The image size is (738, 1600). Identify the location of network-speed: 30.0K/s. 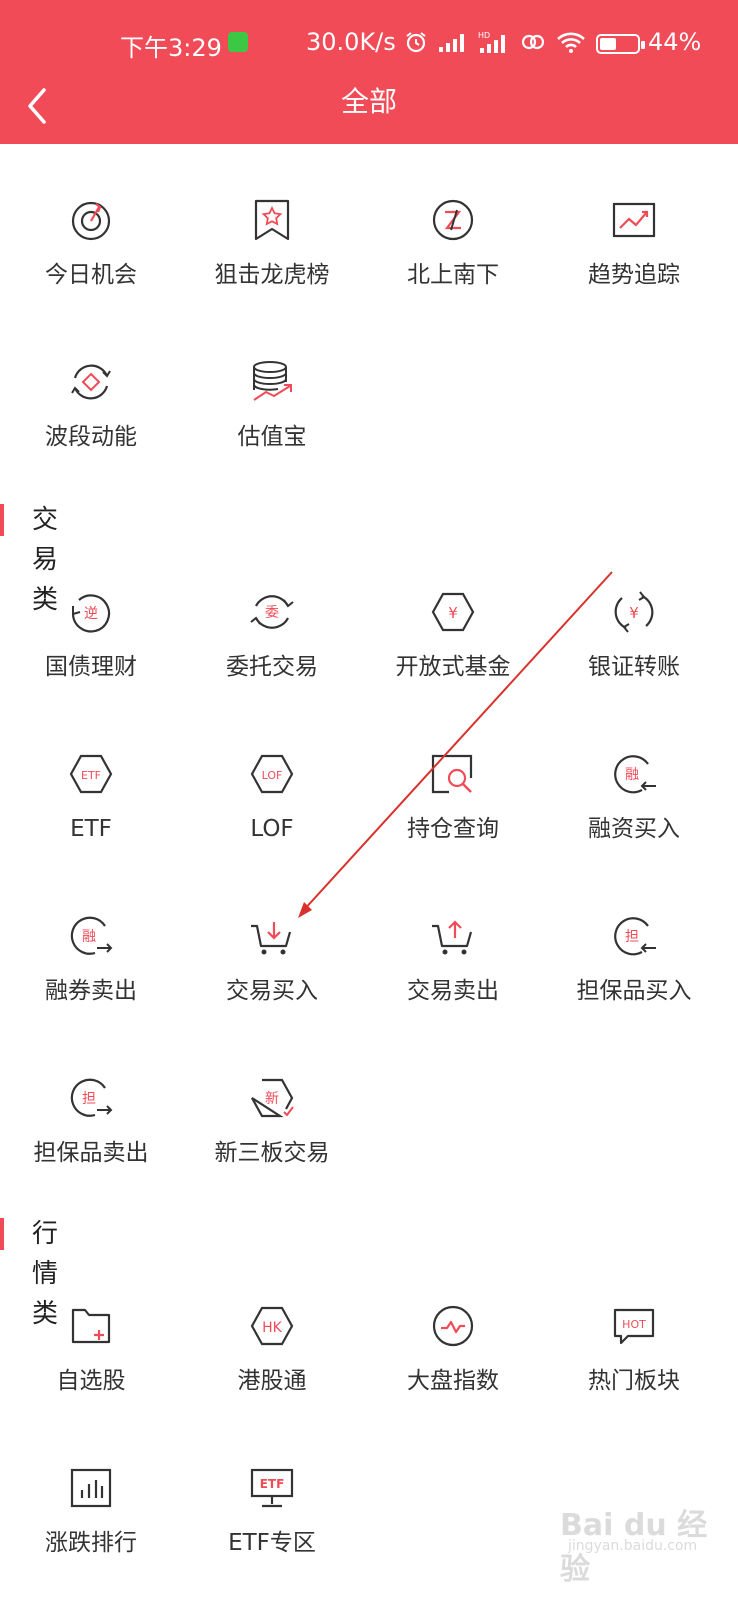
(351, 42).